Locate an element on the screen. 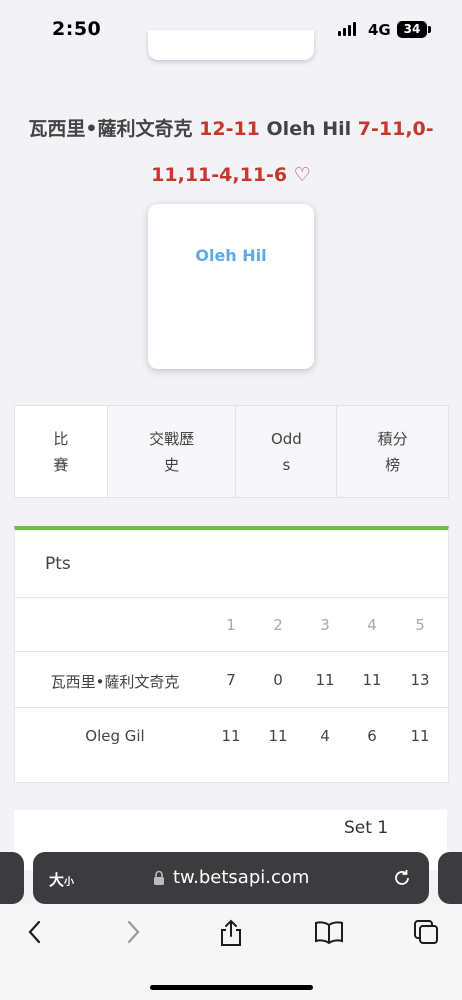  set-header-2: 2 is located at coordinates (278, 625).